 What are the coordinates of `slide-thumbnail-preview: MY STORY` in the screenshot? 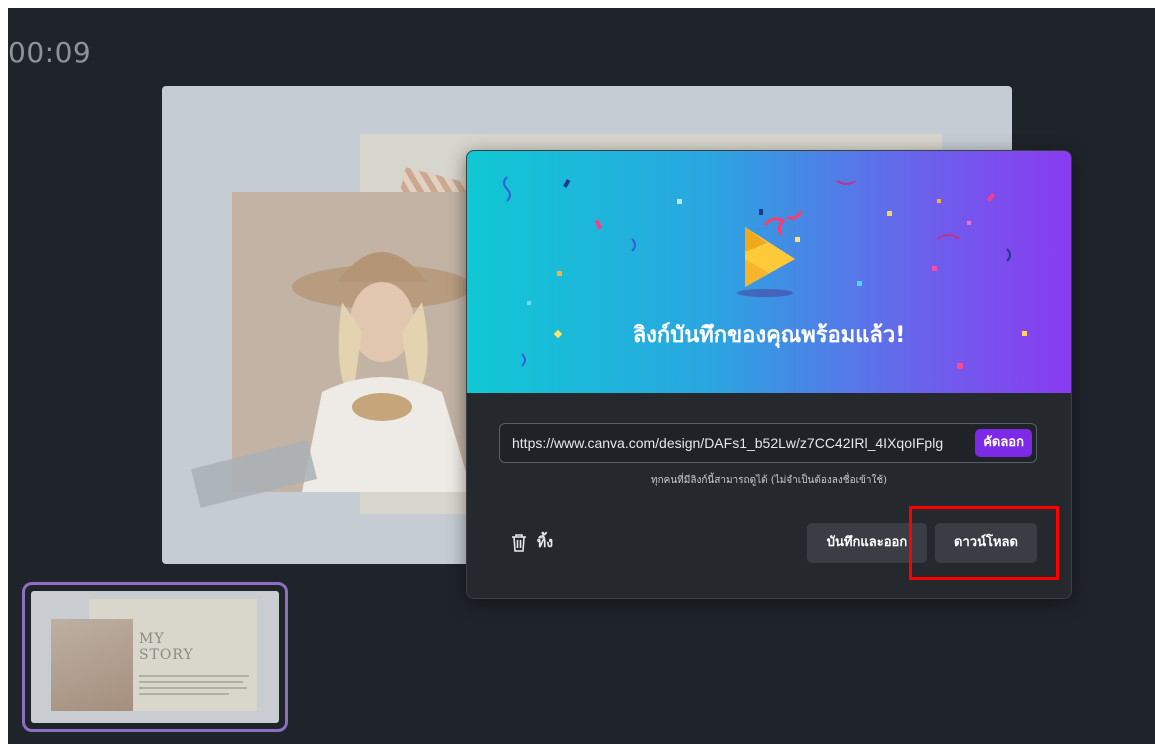 It's located at (155, 657).